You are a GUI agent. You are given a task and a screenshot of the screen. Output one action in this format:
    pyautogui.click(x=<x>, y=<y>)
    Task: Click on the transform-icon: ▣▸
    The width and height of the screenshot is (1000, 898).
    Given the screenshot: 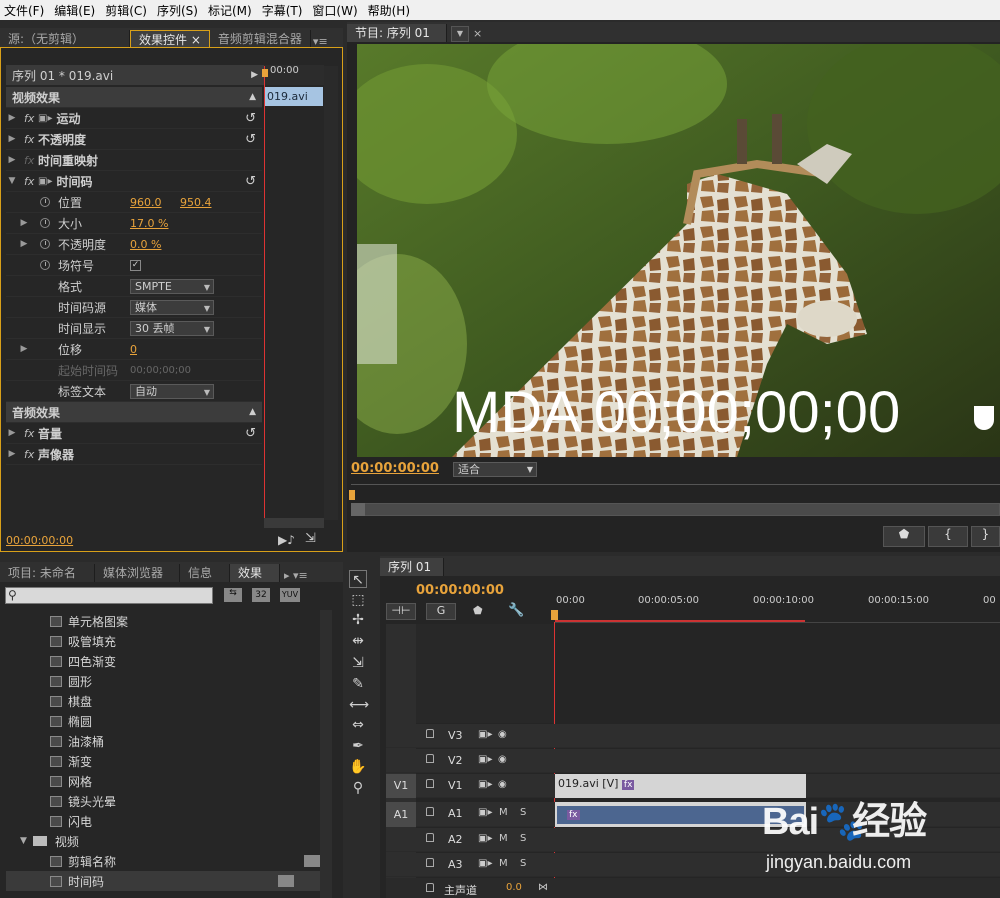 What is the action you would take?
    pyautogui.click(x=45, y=181)
    